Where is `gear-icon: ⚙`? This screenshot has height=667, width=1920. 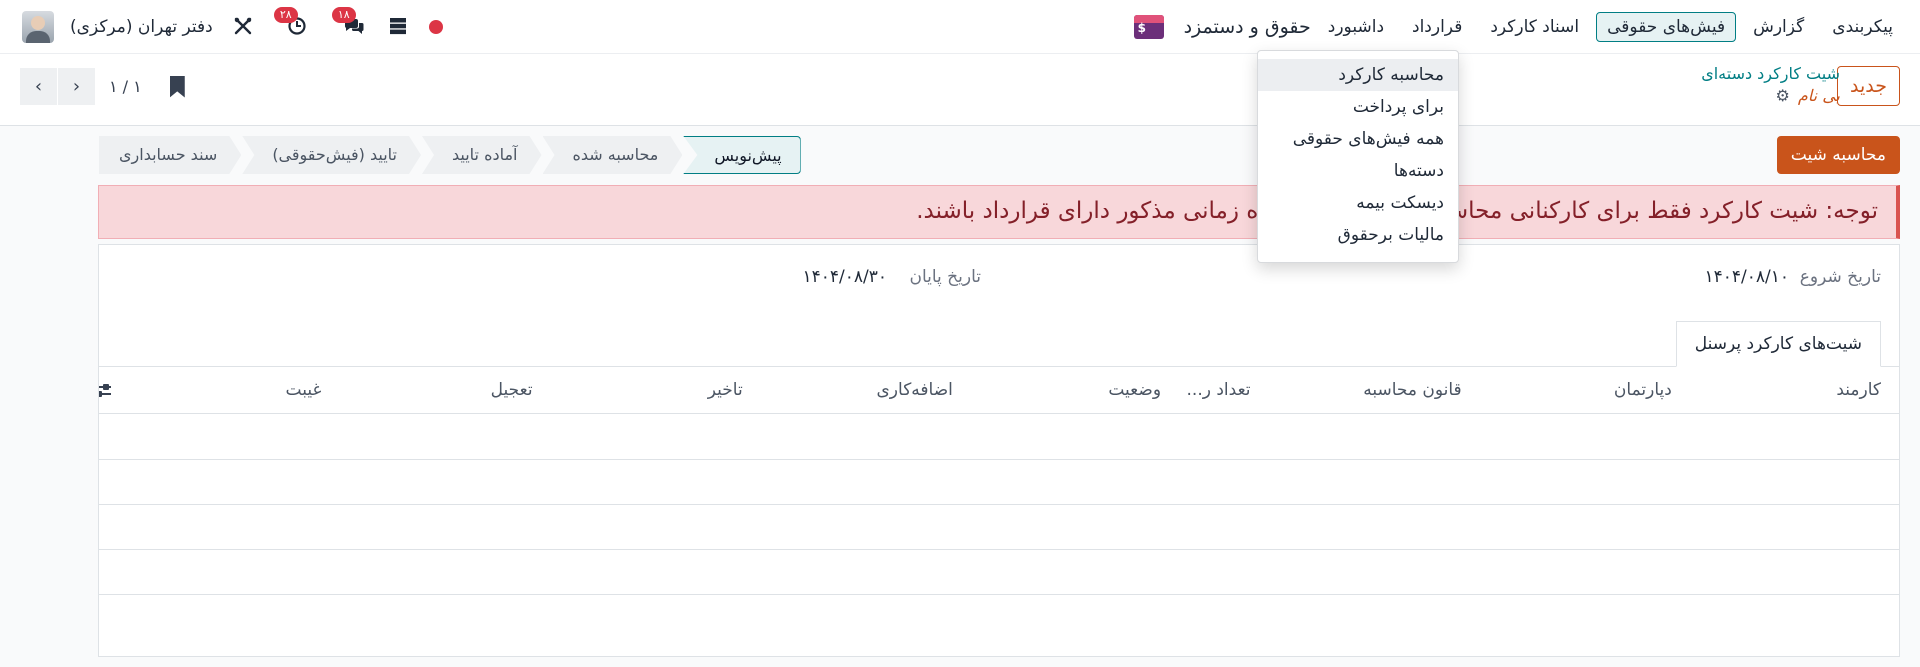
gear-icon: ⚙ is located at coordinates (1783, 95).